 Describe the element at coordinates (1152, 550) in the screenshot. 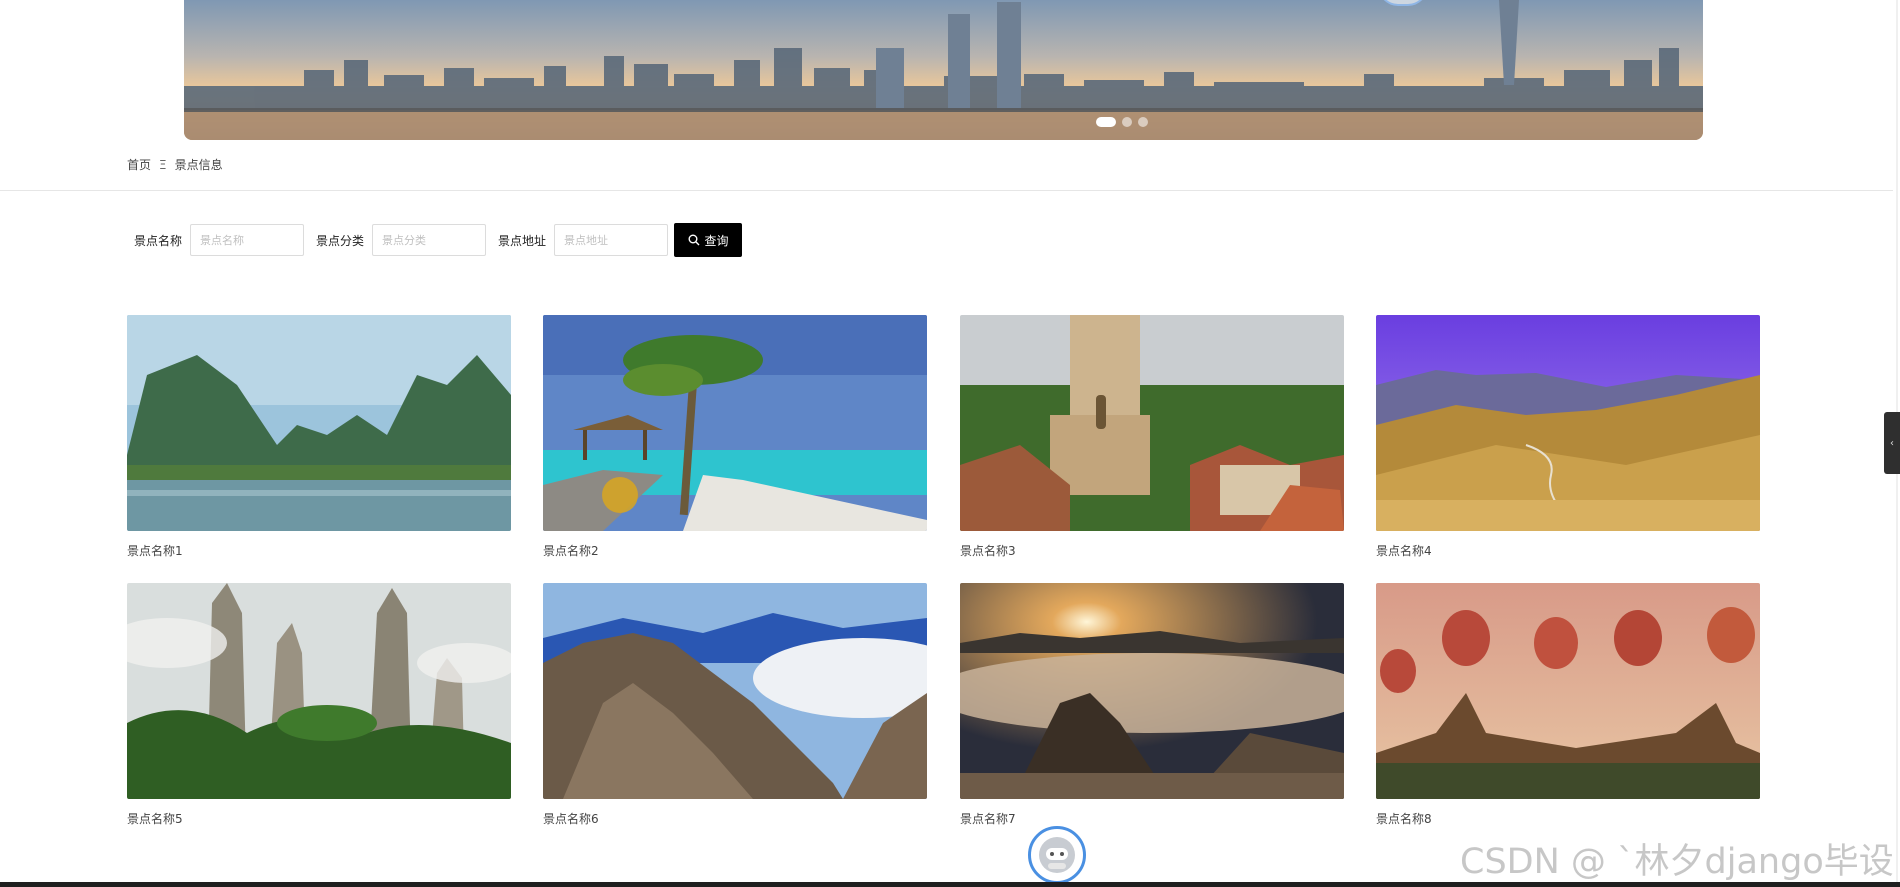

I see `spot-name: 景点名称3` at that location.